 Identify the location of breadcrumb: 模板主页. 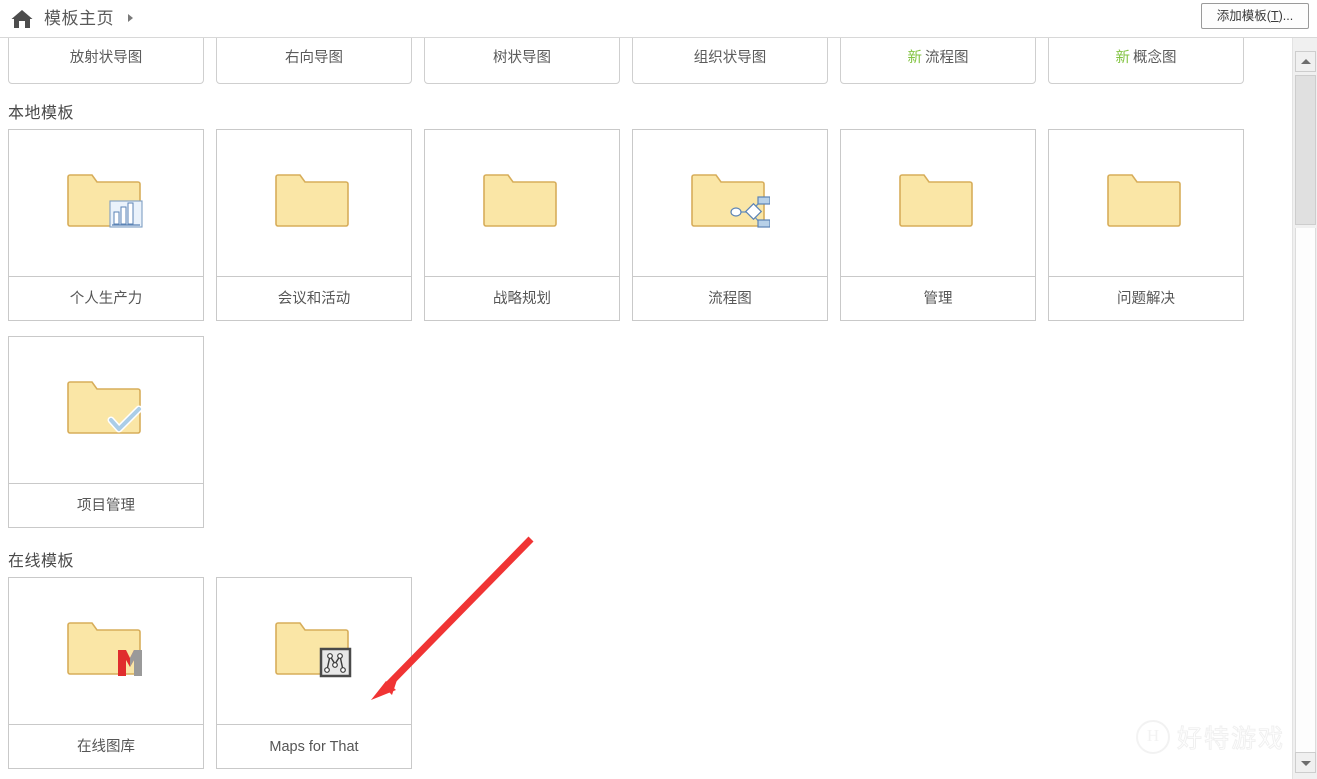
(79, 19).